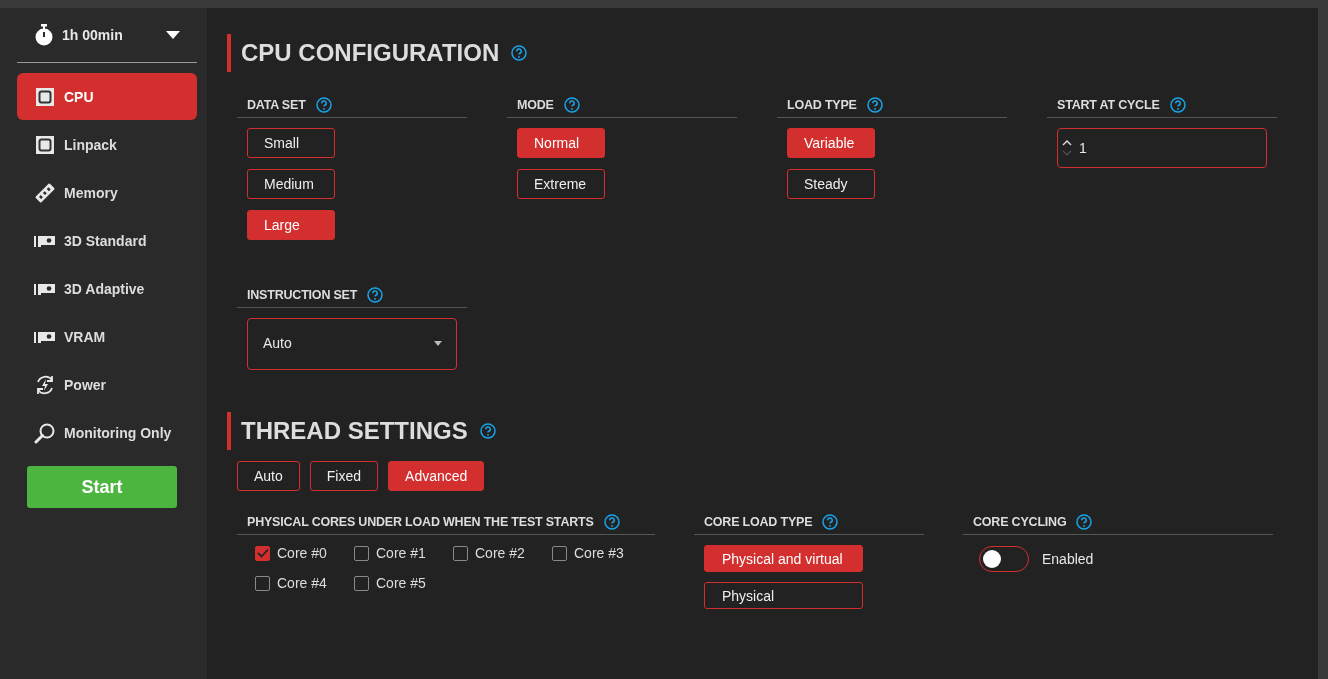 This screenshot has height=679, width=1328. What do you see at coordinates (107, 96) in the screenshot?
I see `sidebar-item: CPU` at bounding box center [107, 96].